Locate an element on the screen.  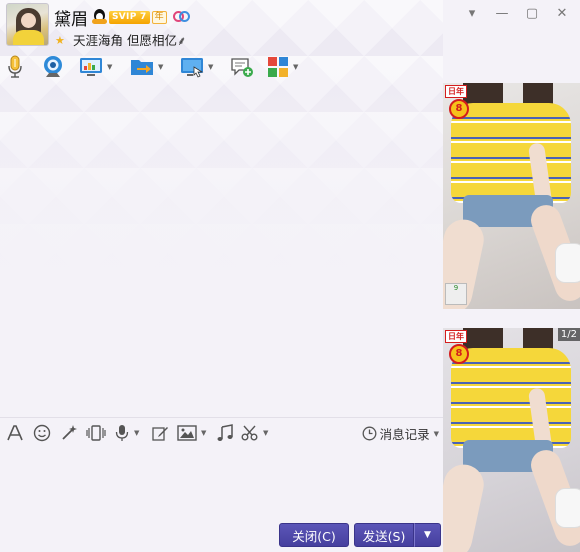
edit-button is located at coordinates (160, 433).